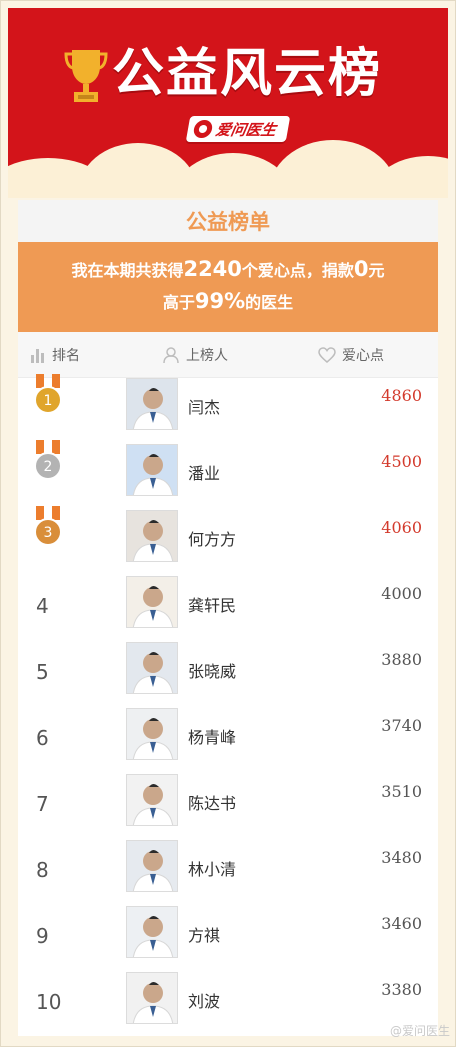  Describe the element at coordinates (66, 356) in the screenshot. I see `column-rank-label: 排名` at that location.